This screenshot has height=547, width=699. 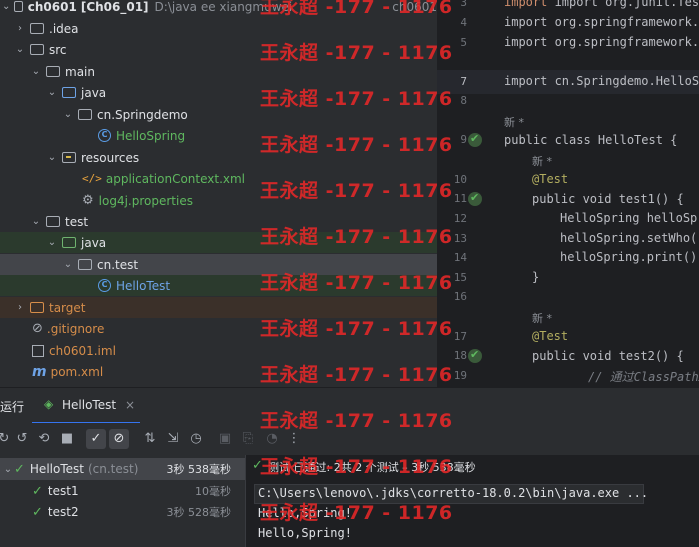 I want to click on tab-hellotest: ◈ HelloTest ×, so click(x=86, y=406).